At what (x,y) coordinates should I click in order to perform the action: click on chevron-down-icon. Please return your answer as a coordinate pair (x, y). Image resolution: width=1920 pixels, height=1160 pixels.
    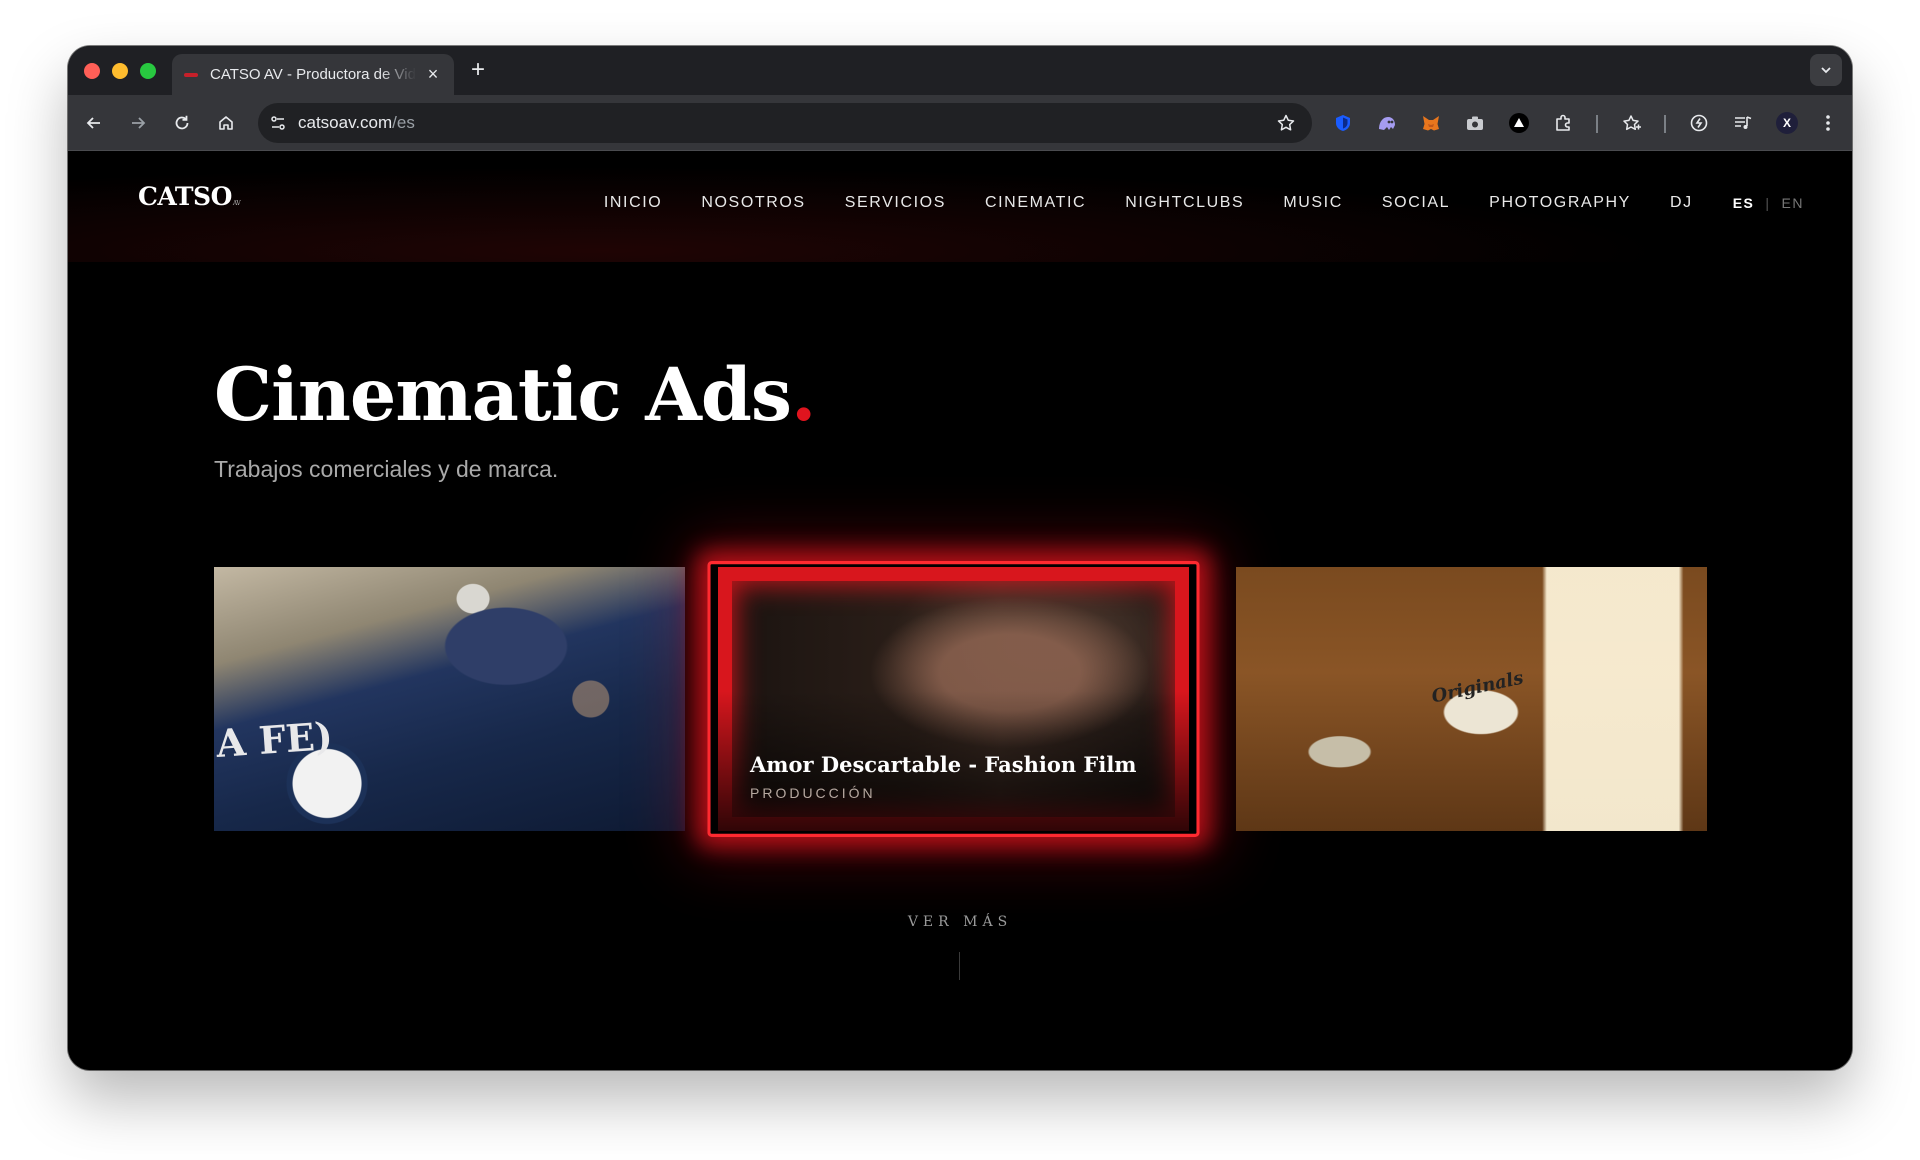
    Looking at the image, I should click on (1826, 70).